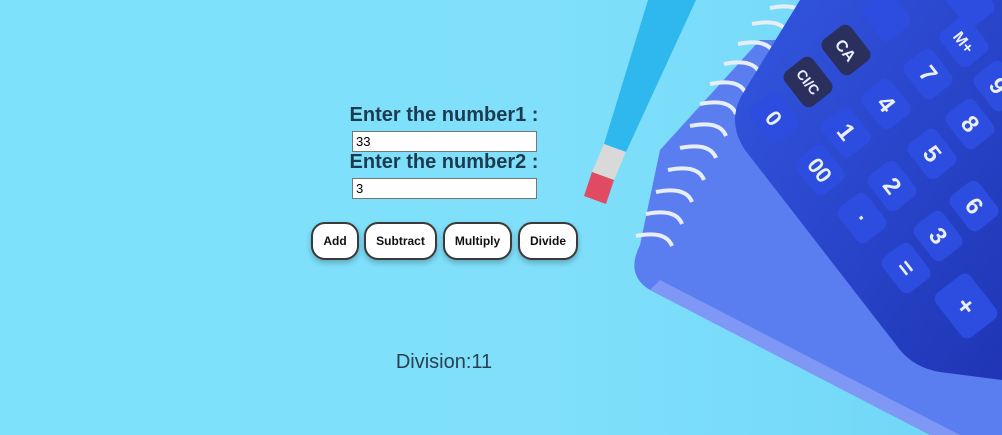  What do you see at coordinates (444, 362) in the screenshot?
I see `result-text: Division:11` at bounding box center [444, 362].